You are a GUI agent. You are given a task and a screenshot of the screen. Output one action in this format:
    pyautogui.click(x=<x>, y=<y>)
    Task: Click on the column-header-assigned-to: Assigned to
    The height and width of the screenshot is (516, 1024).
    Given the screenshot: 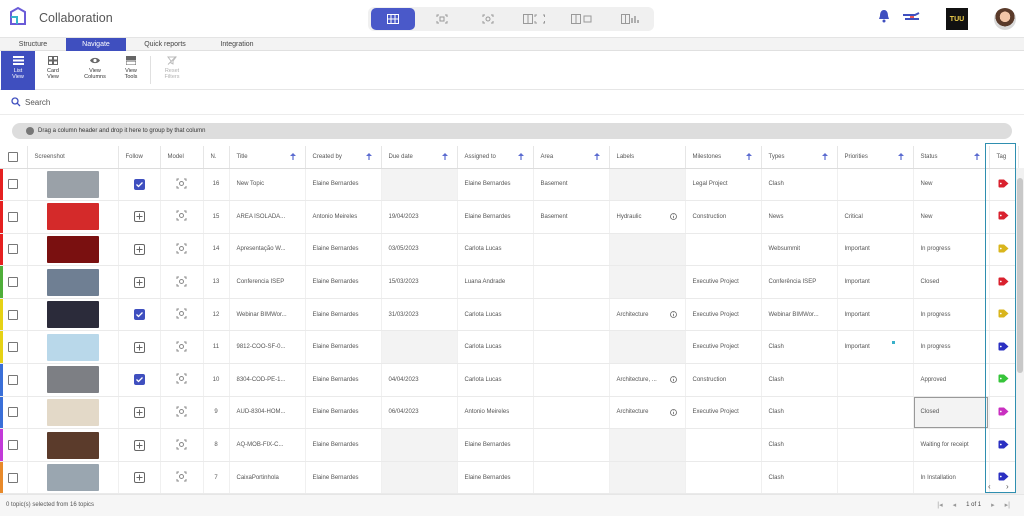 What is the action you would take?
    pyautogui.click(x=495, y=157)
    